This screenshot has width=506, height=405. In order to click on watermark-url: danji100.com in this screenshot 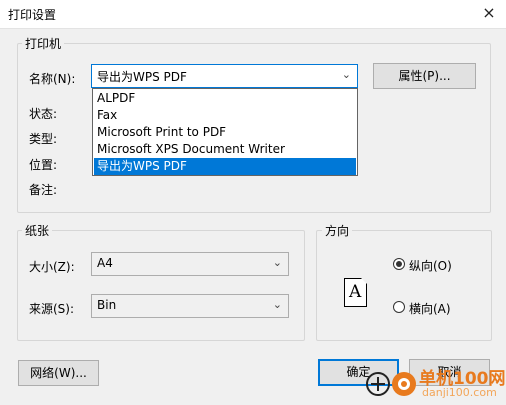, I will do `click(459, 392)`.